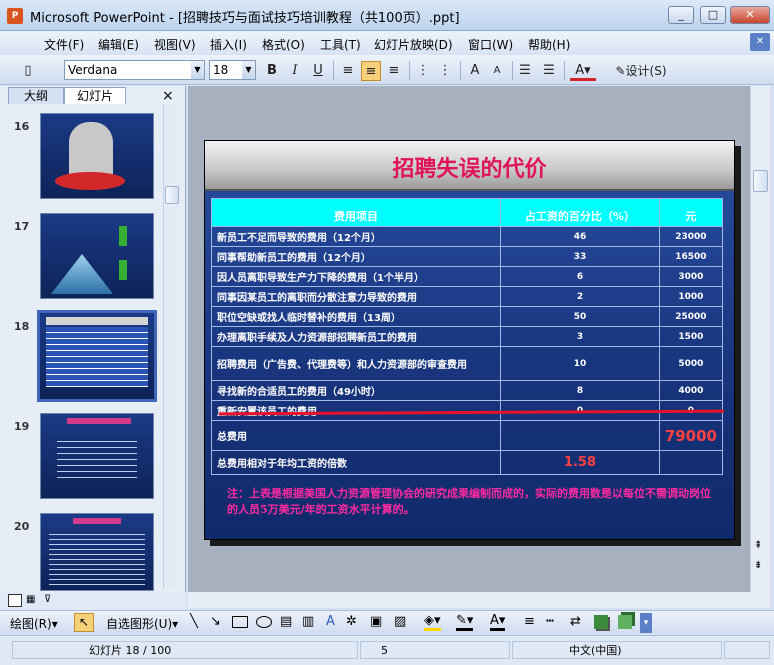  What do you see at coordinates (423, 71) in the screenshot?
I see `numbering-icon: ⋮` at bounding box center [423, 71].